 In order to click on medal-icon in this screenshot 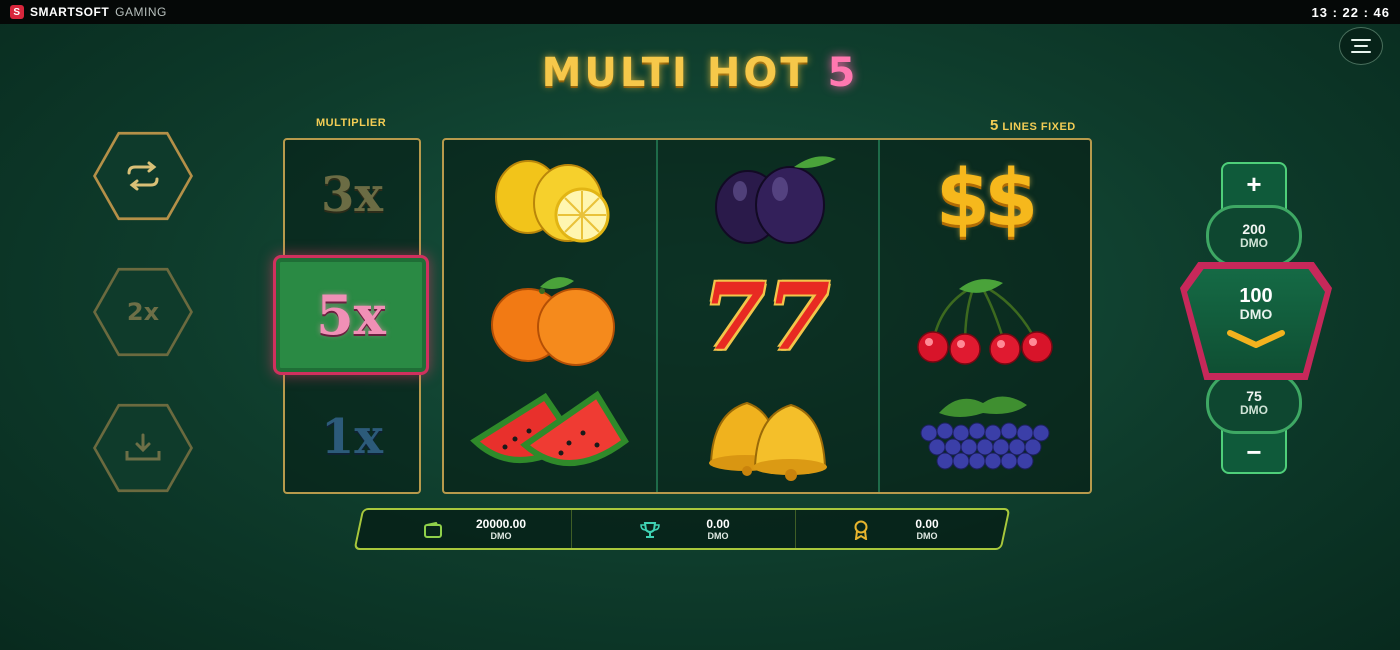, I will do `click(861, 530)`.